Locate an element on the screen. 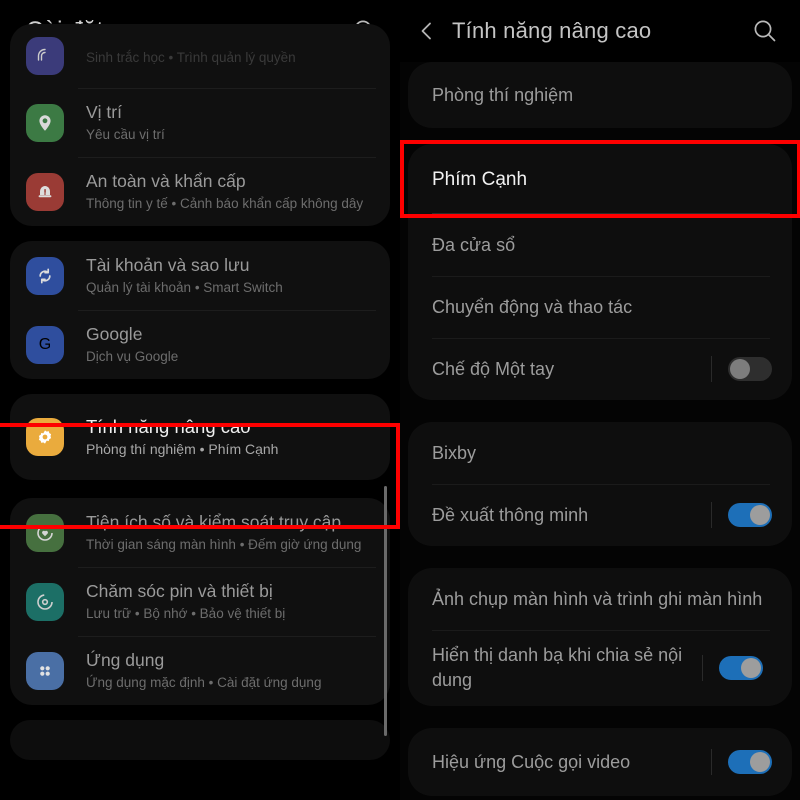  toggle-show-contacts-sharing is located at coordinates (741, 668).